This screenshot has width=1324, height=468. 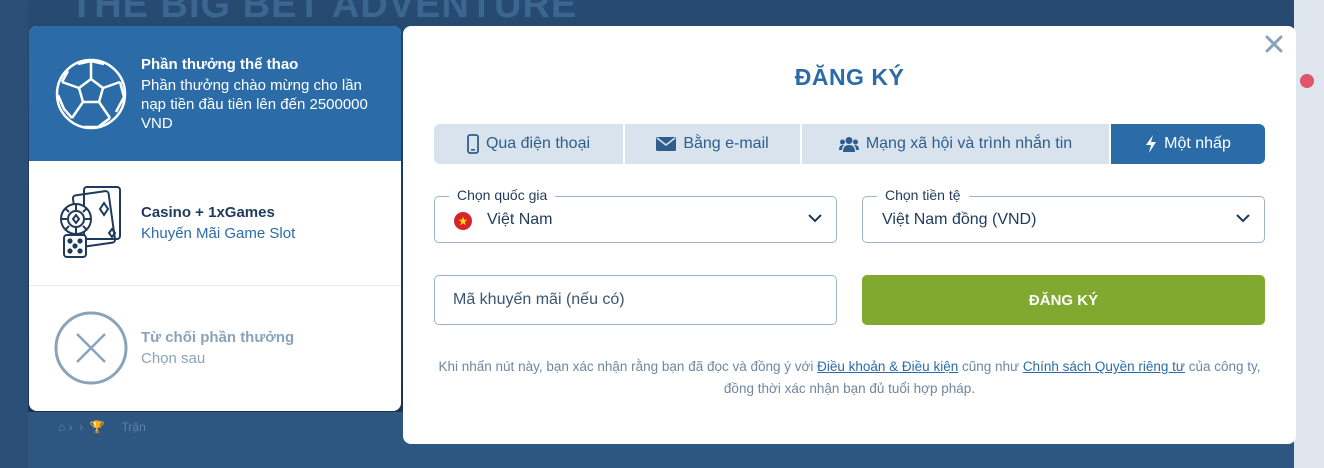 I want to click on country-select: Chọn quốc gia Việt Nam, so click(x=635, y=215).